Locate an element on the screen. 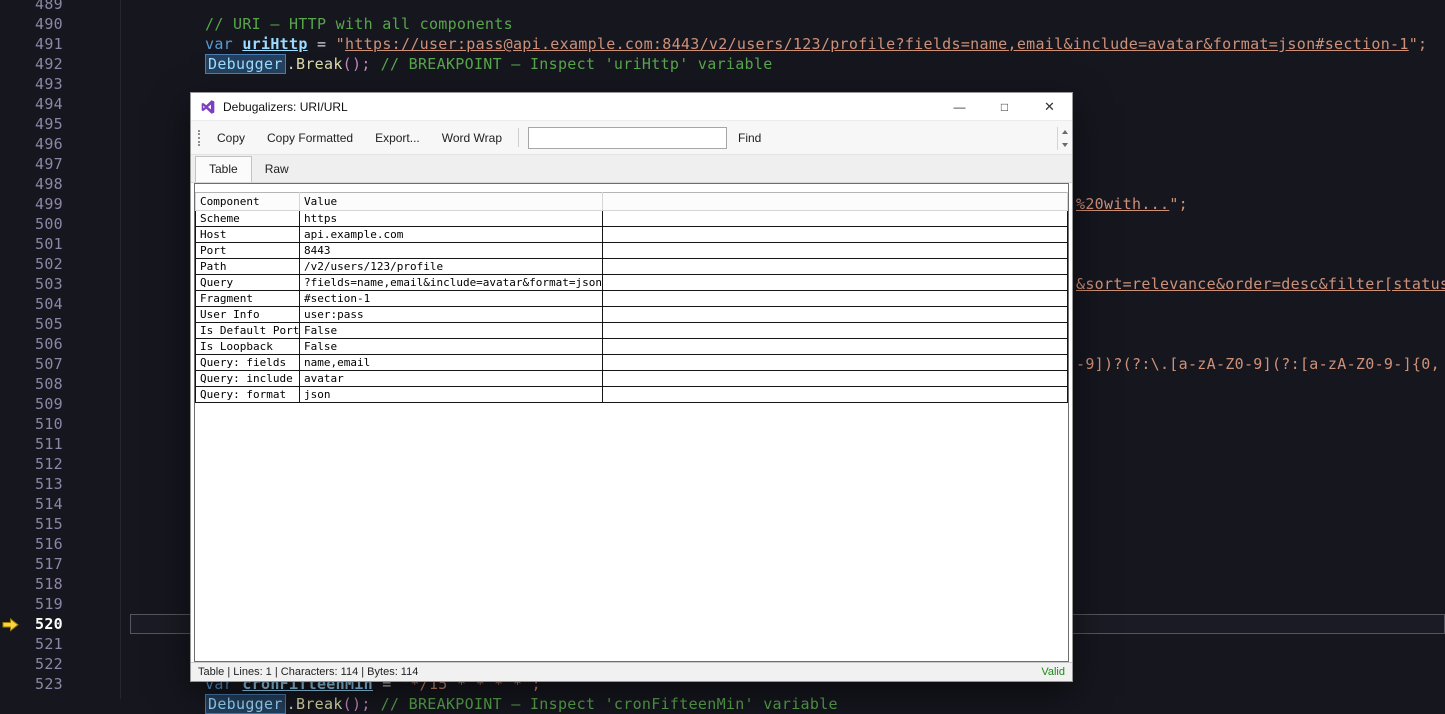 This screenshot has height=714, width=1445. line-number-522: 522 is located at coordinates (31, 664).